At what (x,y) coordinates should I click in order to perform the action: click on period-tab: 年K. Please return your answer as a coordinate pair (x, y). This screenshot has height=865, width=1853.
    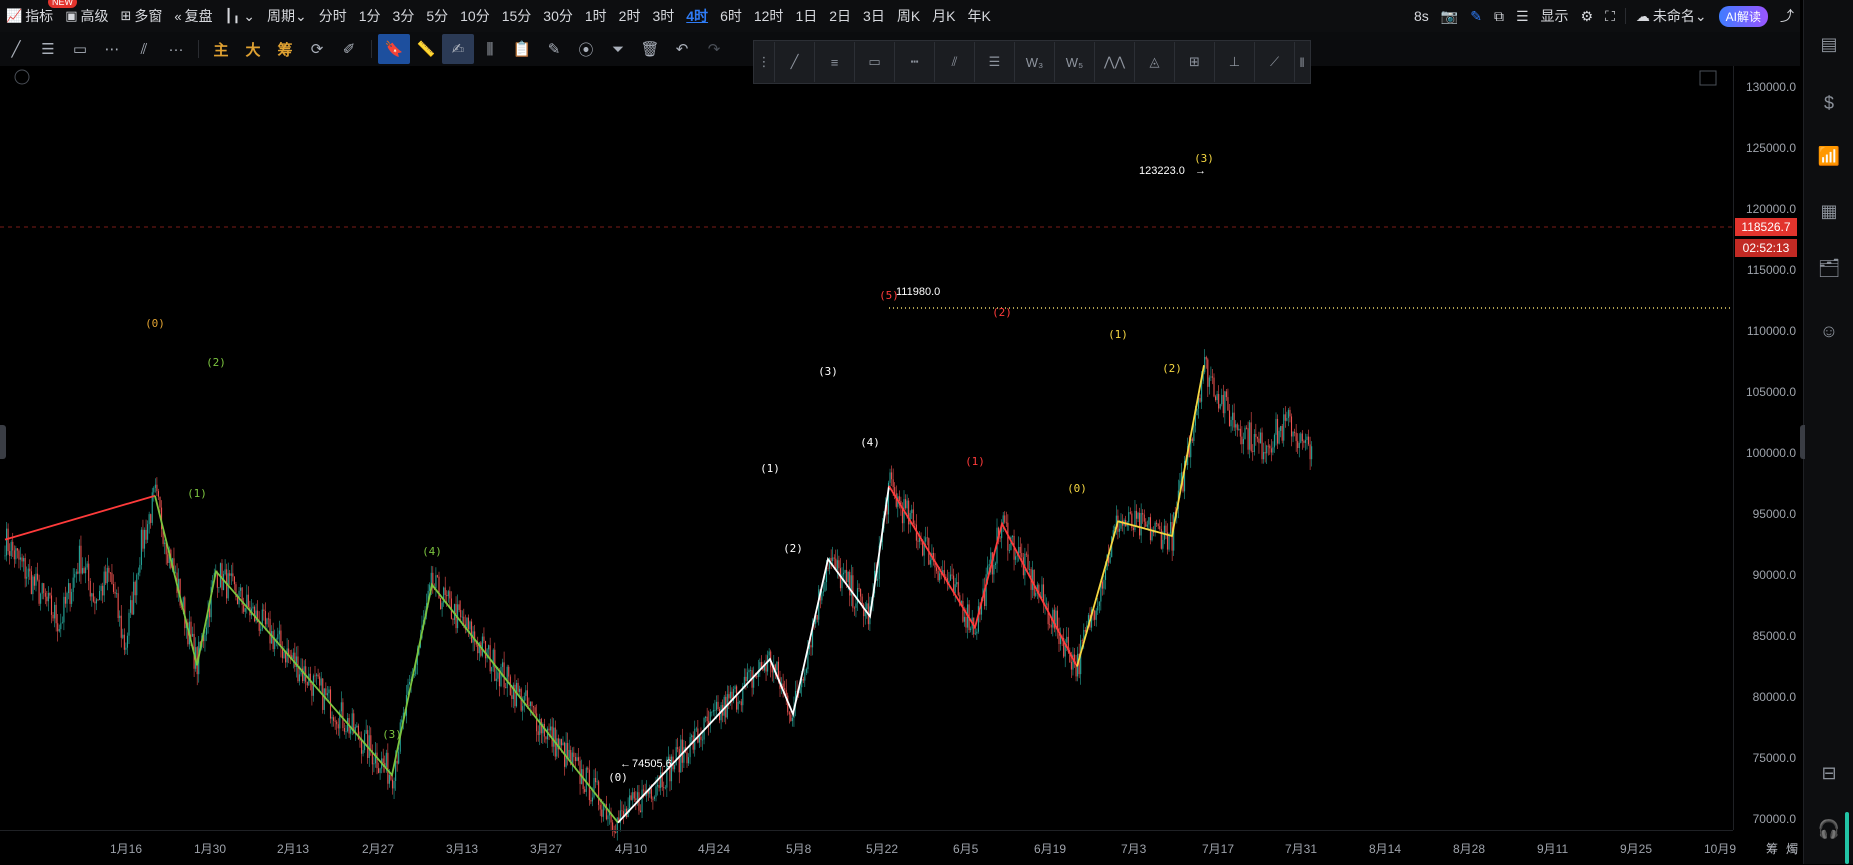
    Looking at the image, I should click on (979, 16).